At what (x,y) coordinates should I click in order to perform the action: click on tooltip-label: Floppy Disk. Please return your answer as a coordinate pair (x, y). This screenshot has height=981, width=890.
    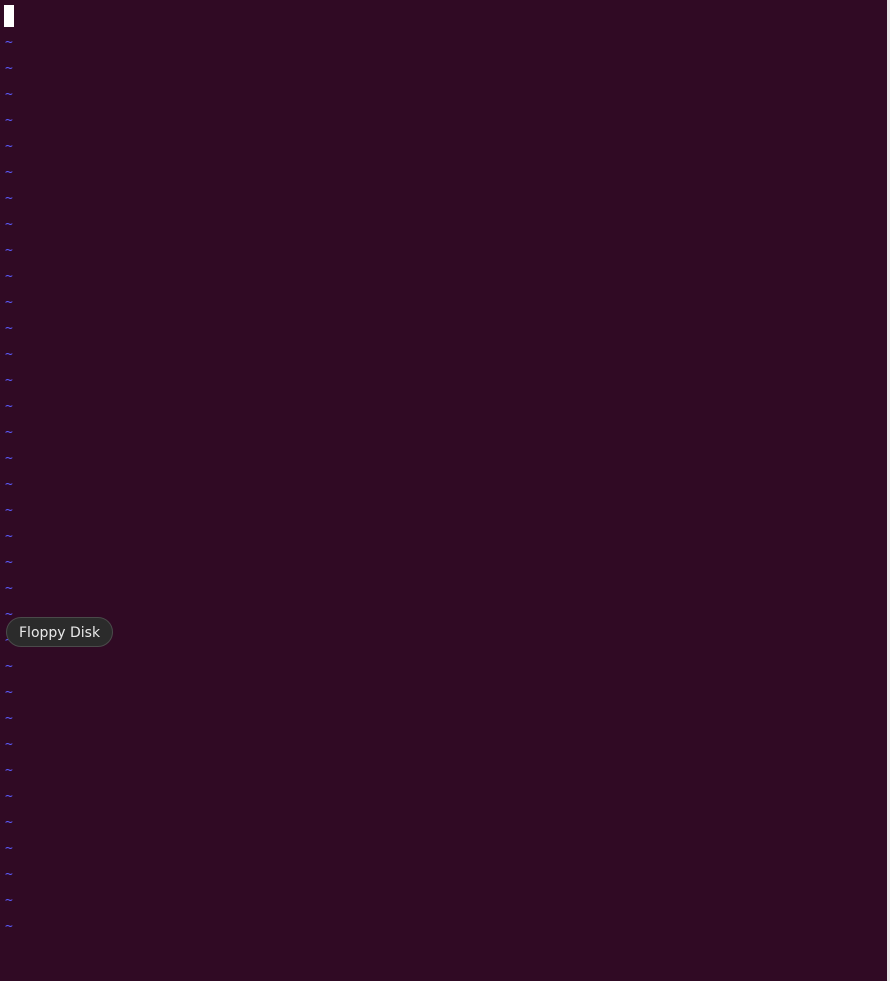
    Looking at the image, I should click on (60, 633).